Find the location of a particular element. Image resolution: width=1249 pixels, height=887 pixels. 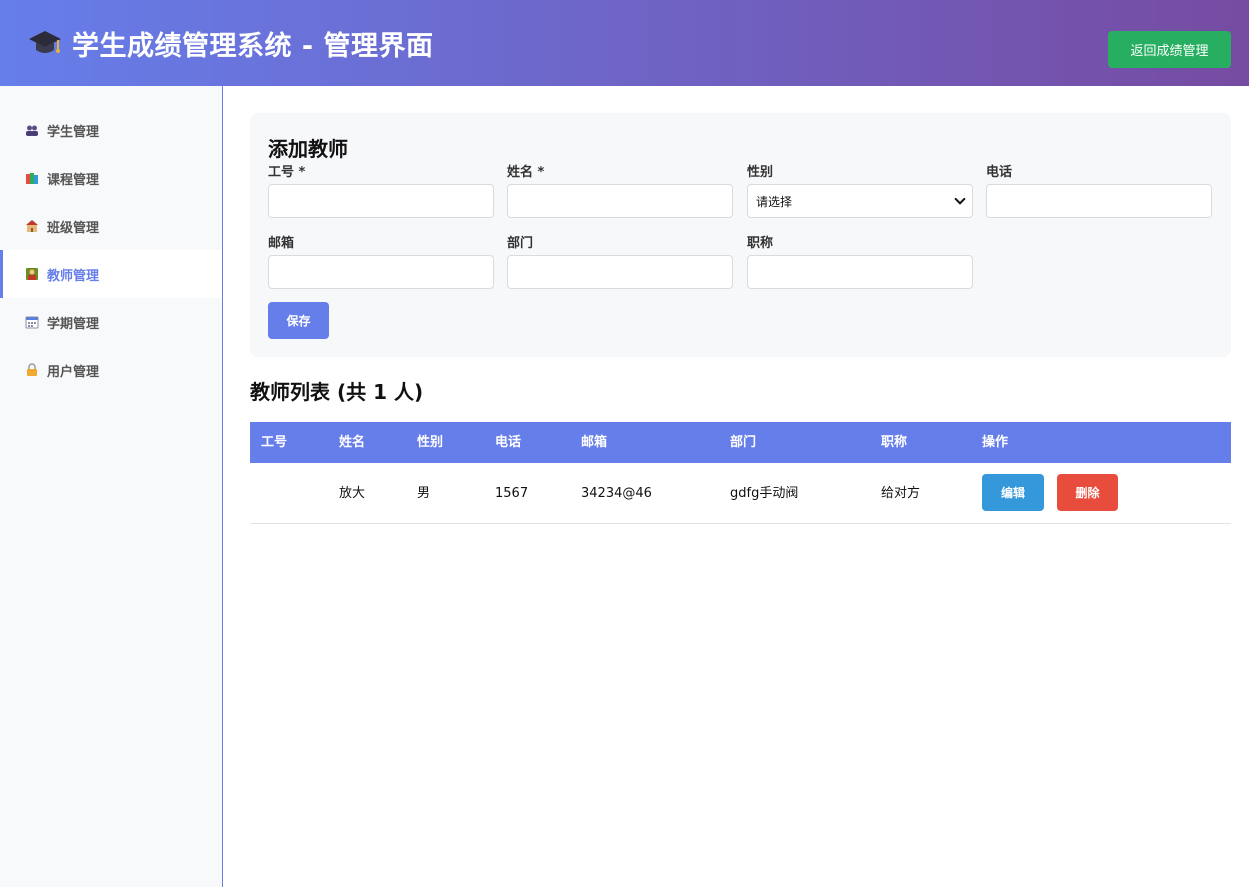

sidebar-item-students: 学生管理 is located at coordinates (111, 130).